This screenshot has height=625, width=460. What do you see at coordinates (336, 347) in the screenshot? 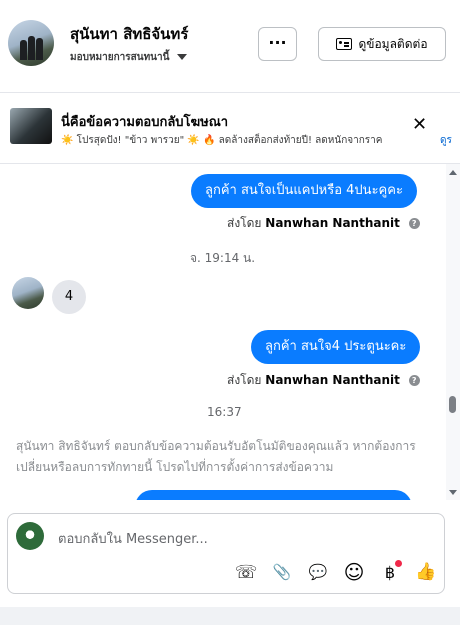
I see `outgoing-message: ลูกค้า สนใจ4 ประตูนะคะ` at bounding box center [336, 347].